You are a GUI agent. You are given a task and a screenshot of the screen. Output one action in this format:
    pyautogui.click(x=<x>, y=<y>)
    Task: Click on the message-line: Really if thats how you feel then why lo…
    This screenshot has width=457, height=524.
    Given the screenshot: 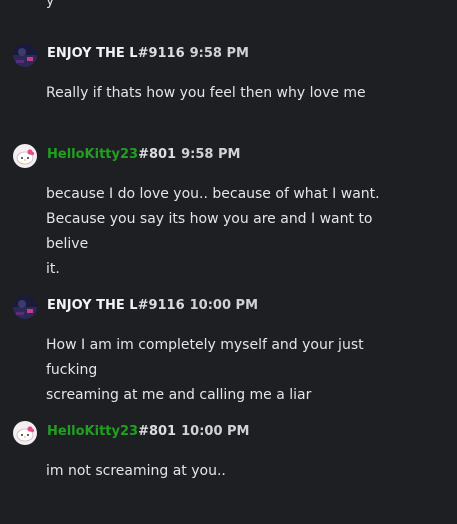 What is the action you would take?
    pyautogui.click(x=206, y=93)
    